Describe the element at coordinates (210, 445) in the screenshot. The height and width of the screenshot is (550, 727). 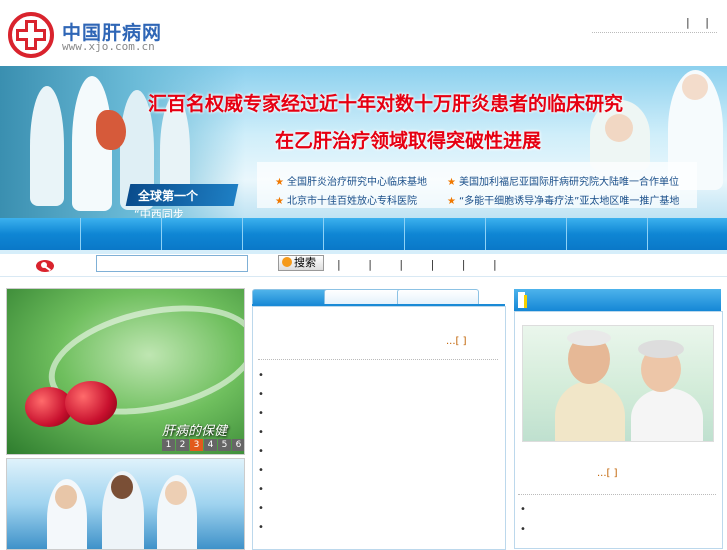
I see `slide-number-button: 4` at that location.